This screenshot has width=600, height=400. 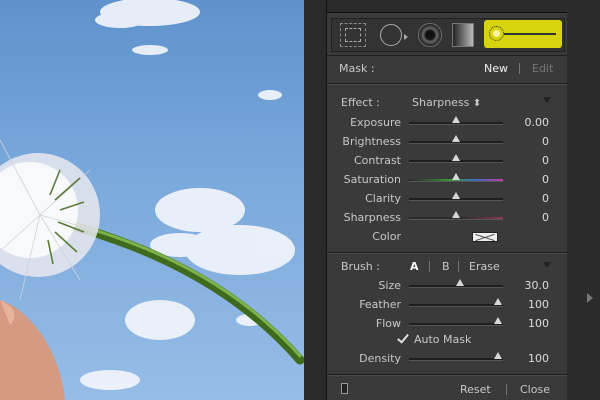 What do you see at coordinates (484, 266) in the screenshot?
I see `brush-tab-erase: Erase` at bounding box center [484, 266].